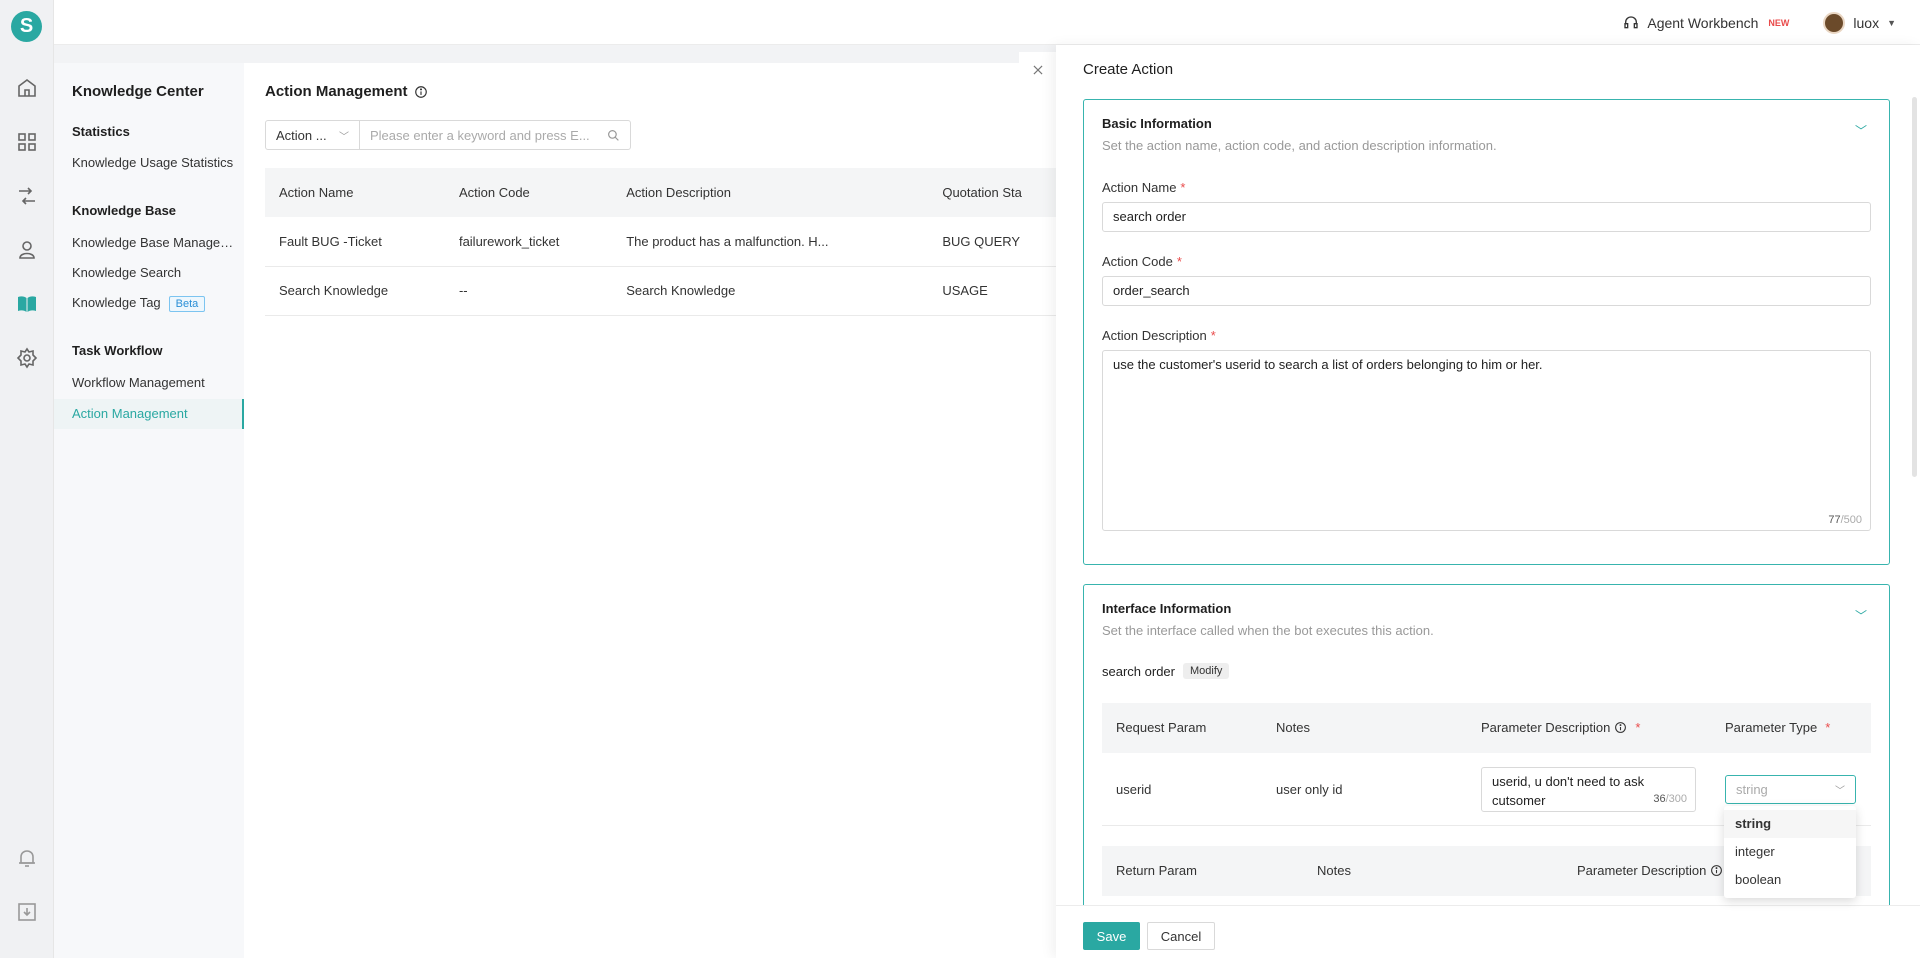  I want to click on top-bar: Agent Workbench NEW luox ▼, so click(987, 22).